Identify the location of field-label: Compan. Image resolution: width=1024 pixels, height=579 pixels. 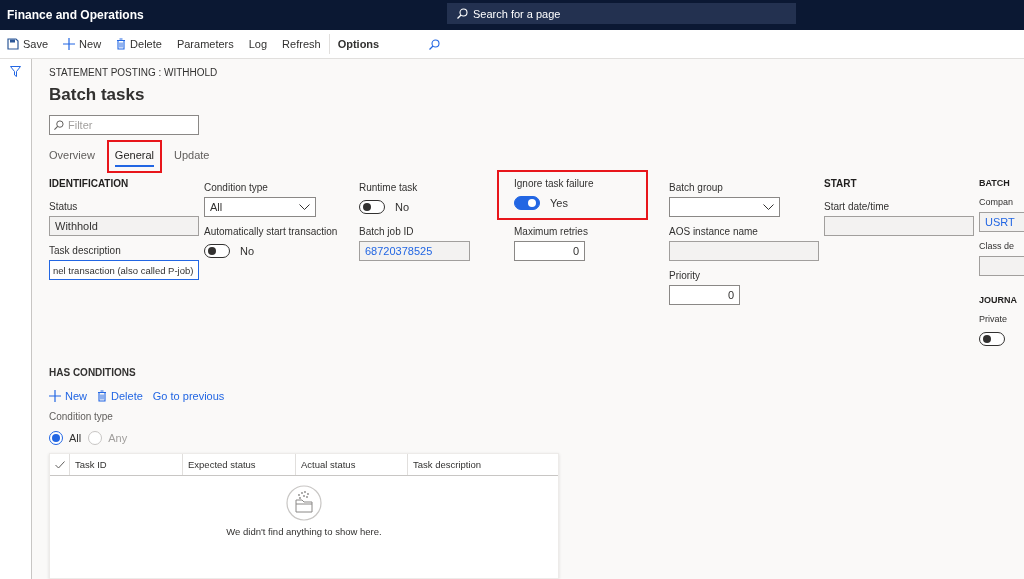
(997, 202).